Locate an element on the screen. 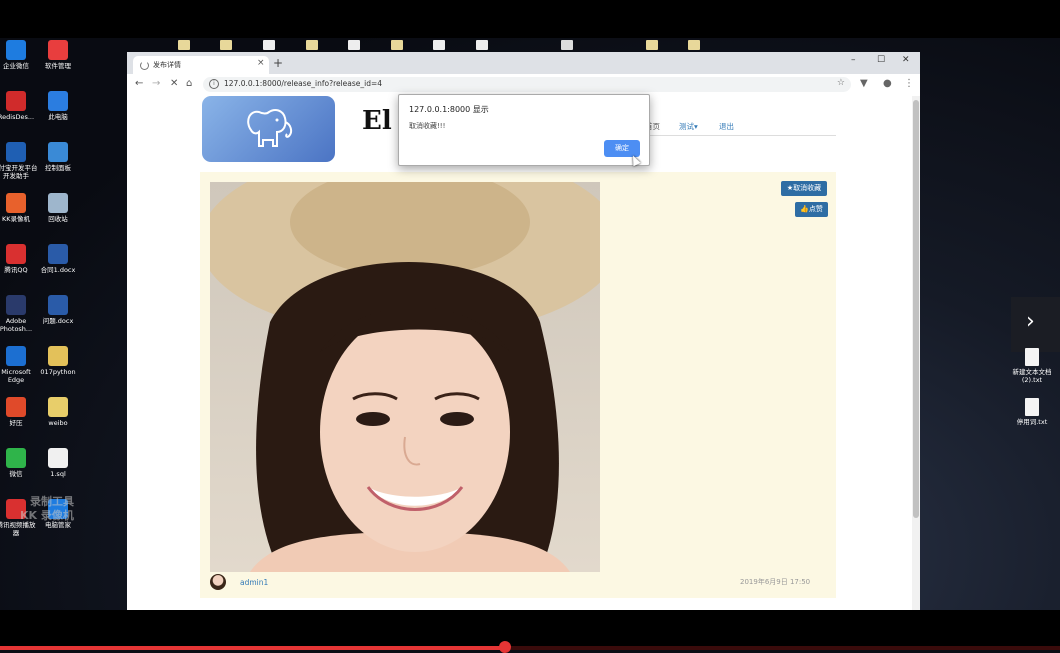  desktop-icon-label: E付宝开发平台开发助手 is located at coordinates (19, 172).